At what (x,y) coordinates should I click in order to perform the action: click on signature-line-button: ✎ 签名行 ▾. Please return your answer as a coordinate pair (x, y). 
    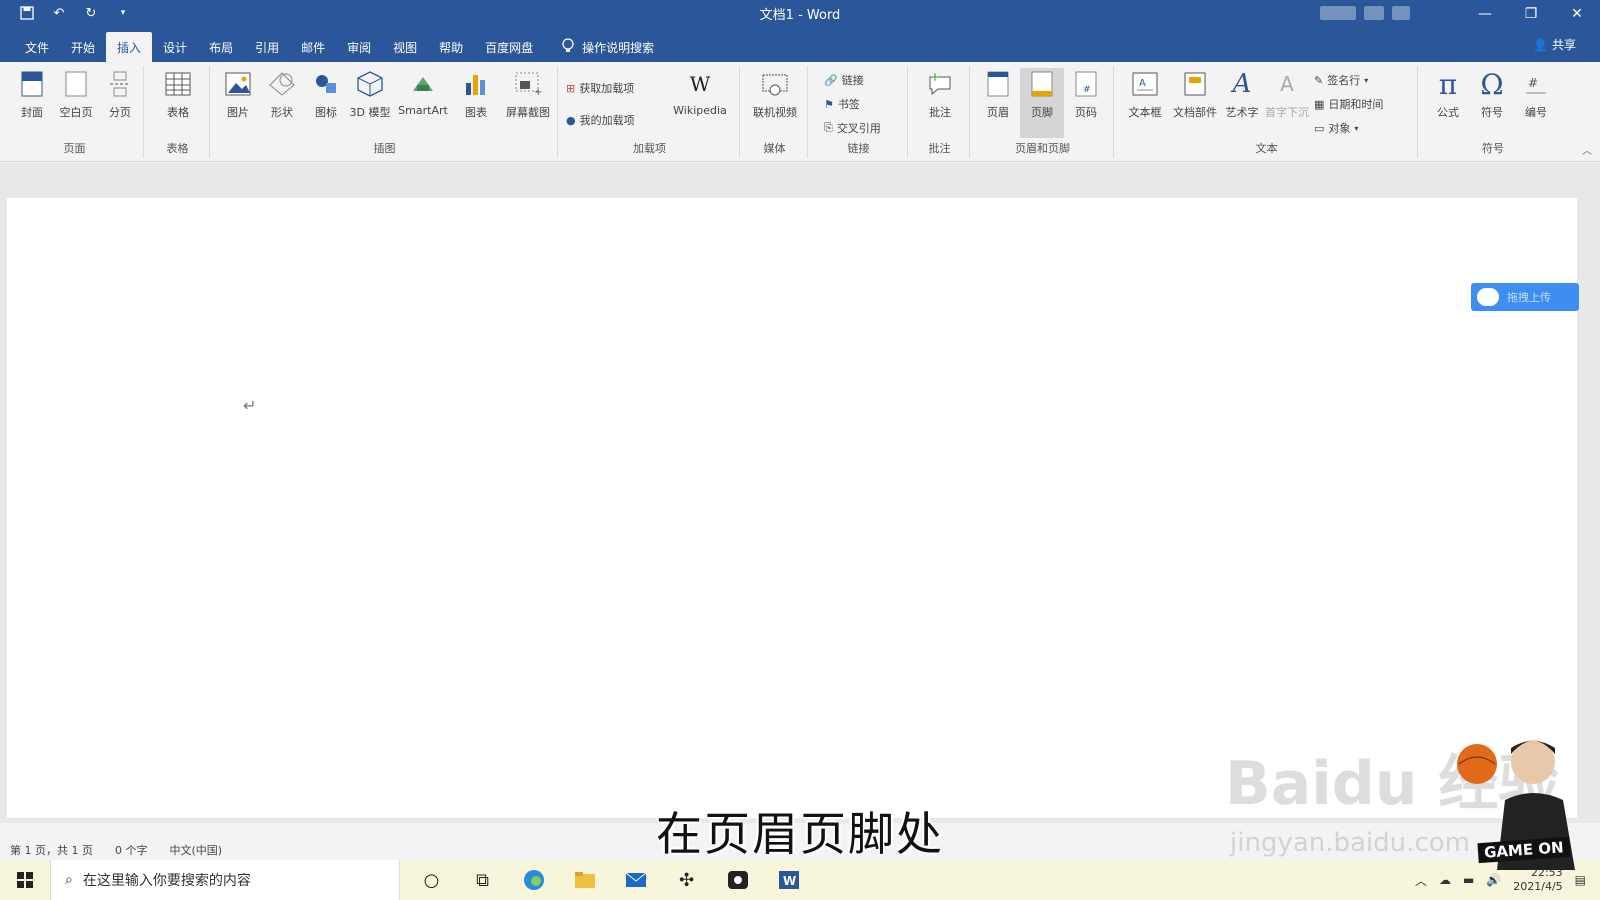
    Looking at the image, I should click on (1341, 80).